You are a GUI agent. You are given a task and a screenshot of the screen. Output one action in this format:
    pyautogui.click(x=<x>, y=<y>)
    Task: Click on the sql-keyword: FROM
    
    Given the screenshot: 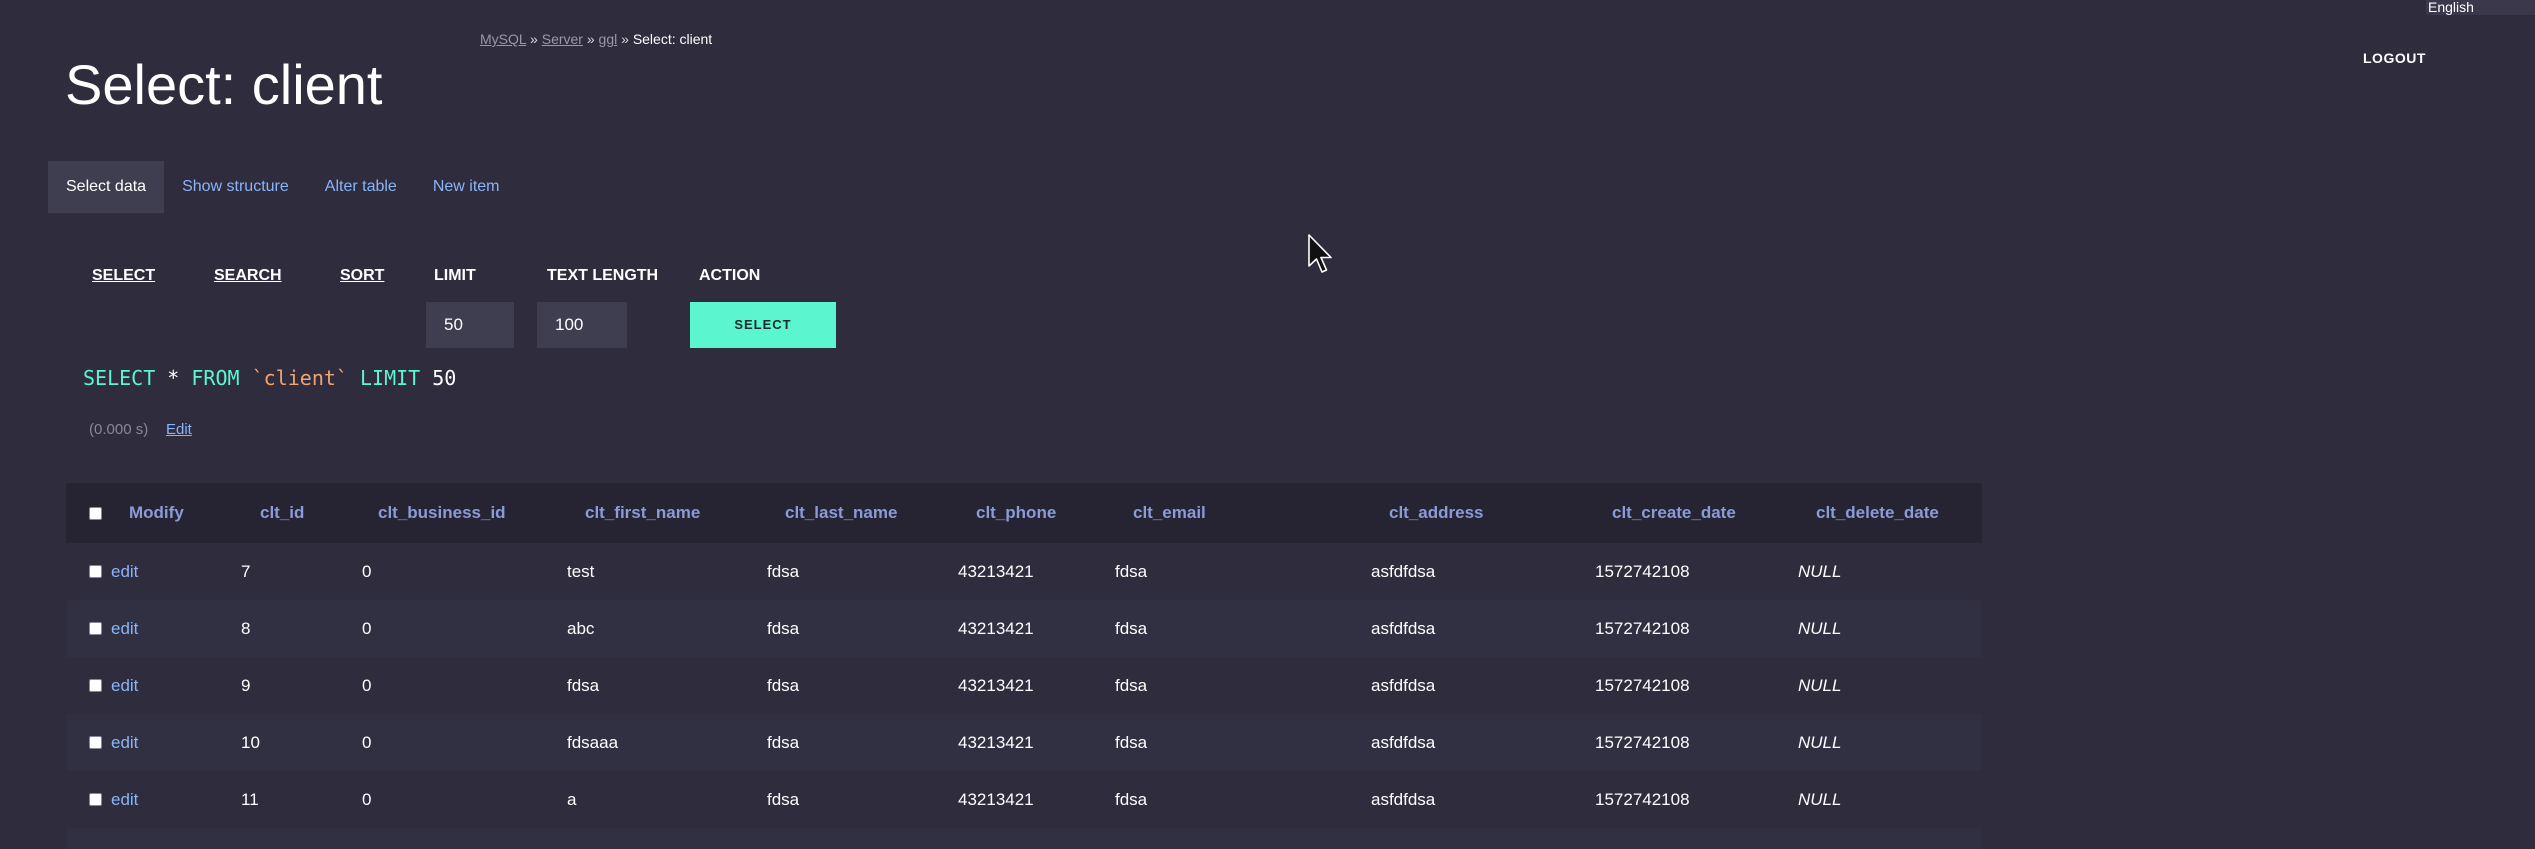 What is the action you would take?
    pyautogui.click(x=215, y=378)
    